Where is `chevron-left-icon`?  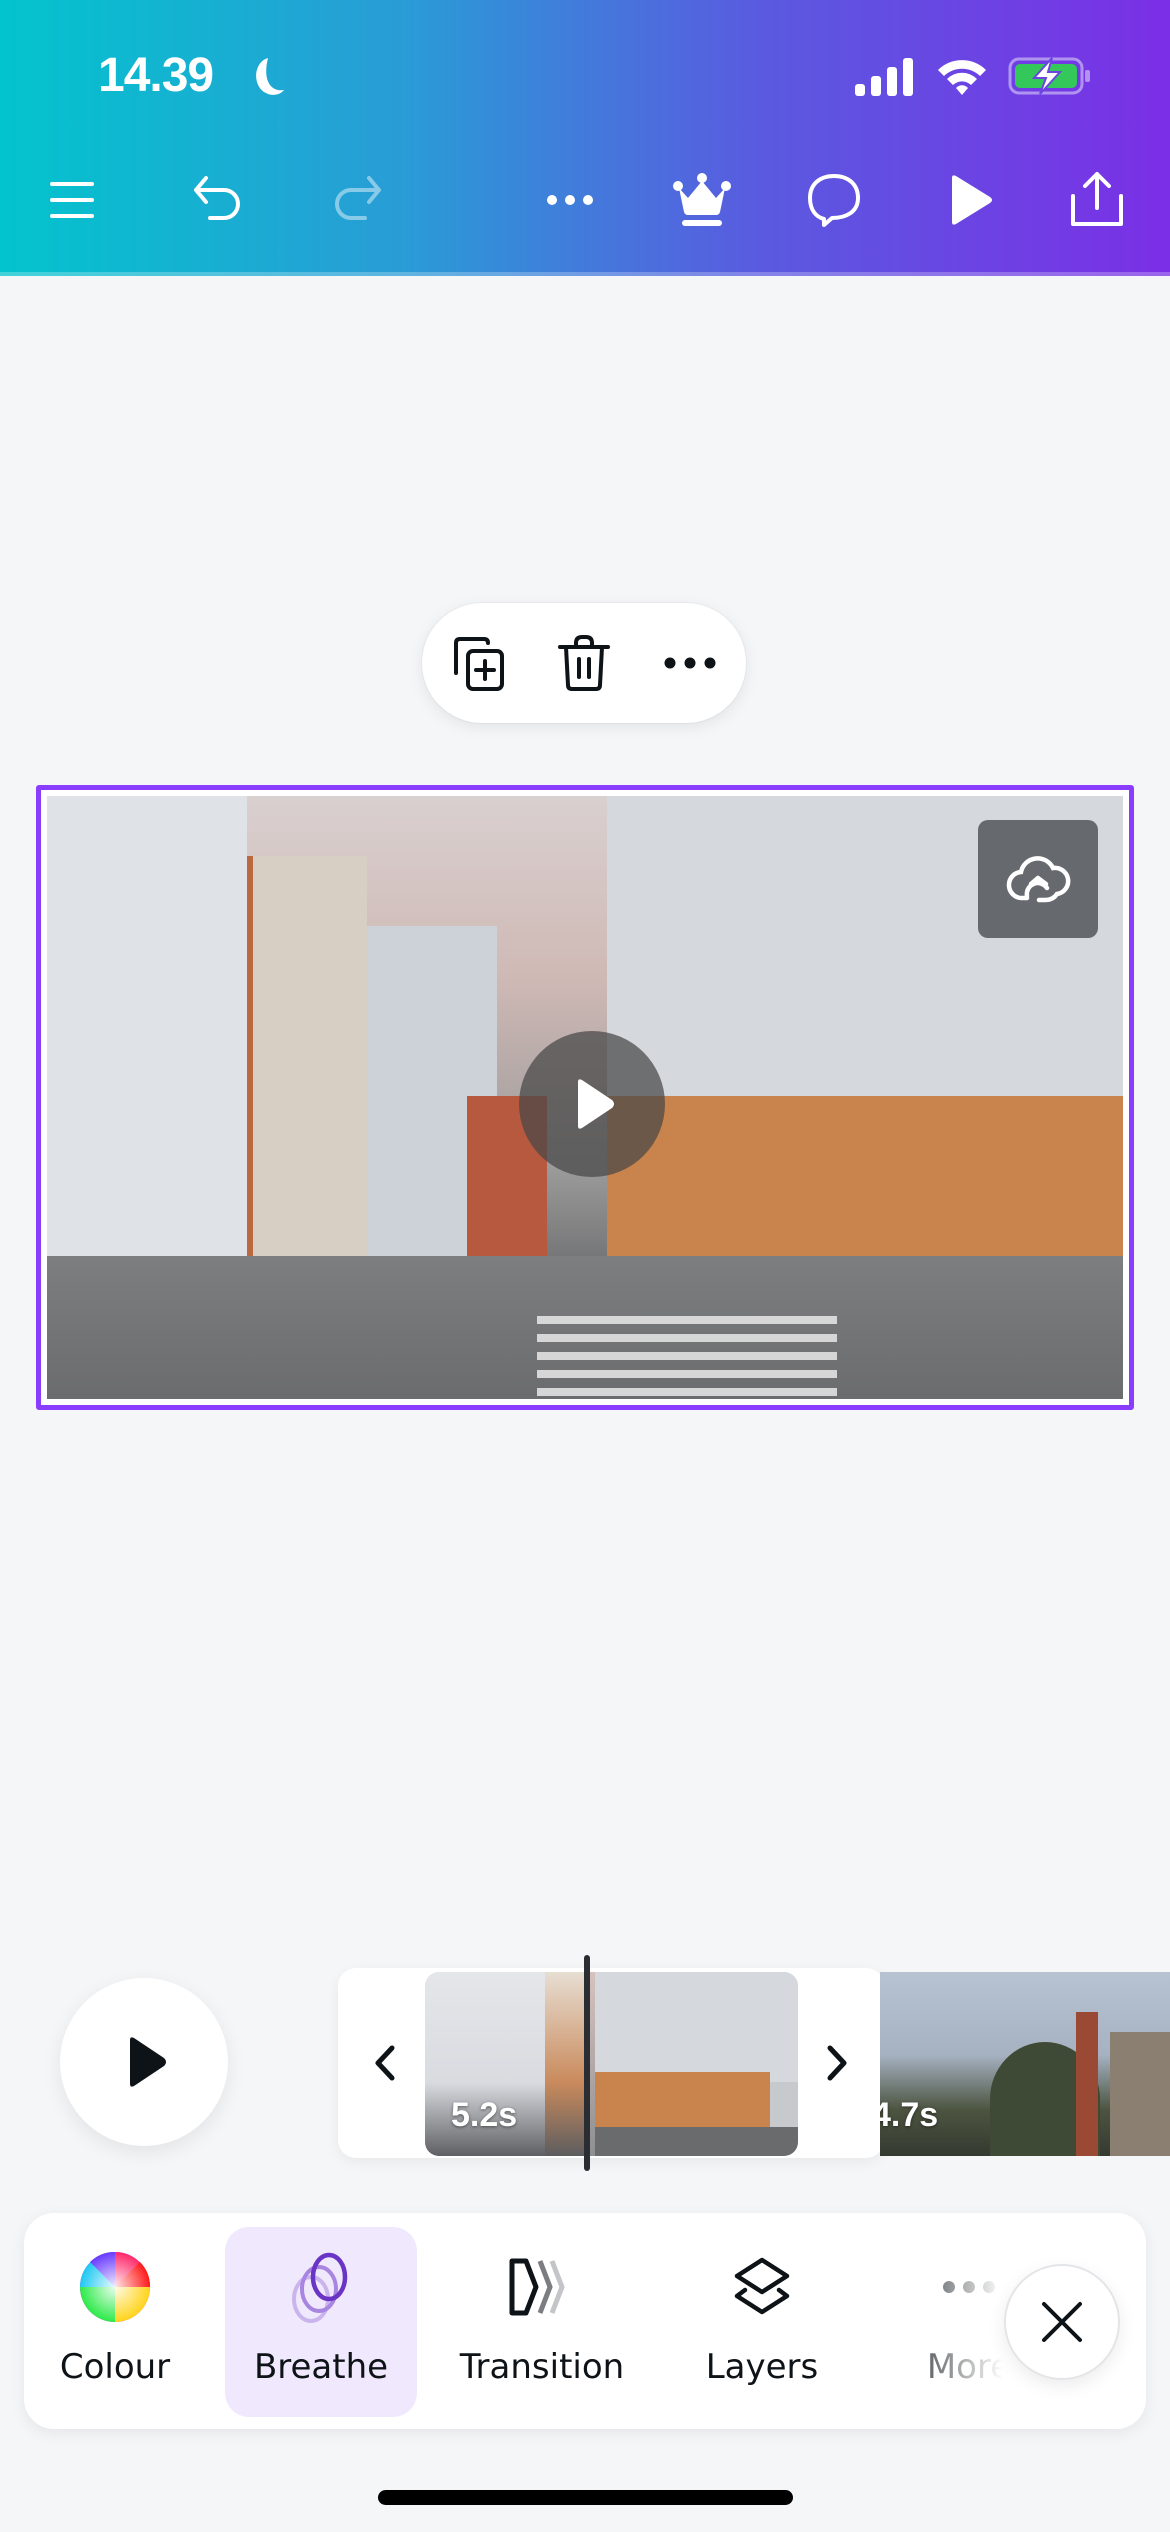 chevron-left-icon is located at coordinates (386, 2063).